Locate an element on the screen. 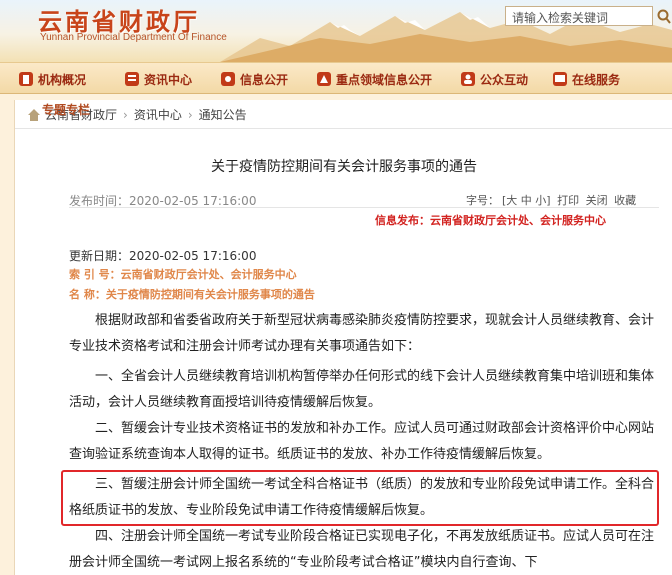  nav-item-public: 公众互动 is located at coordinates (494, 79).